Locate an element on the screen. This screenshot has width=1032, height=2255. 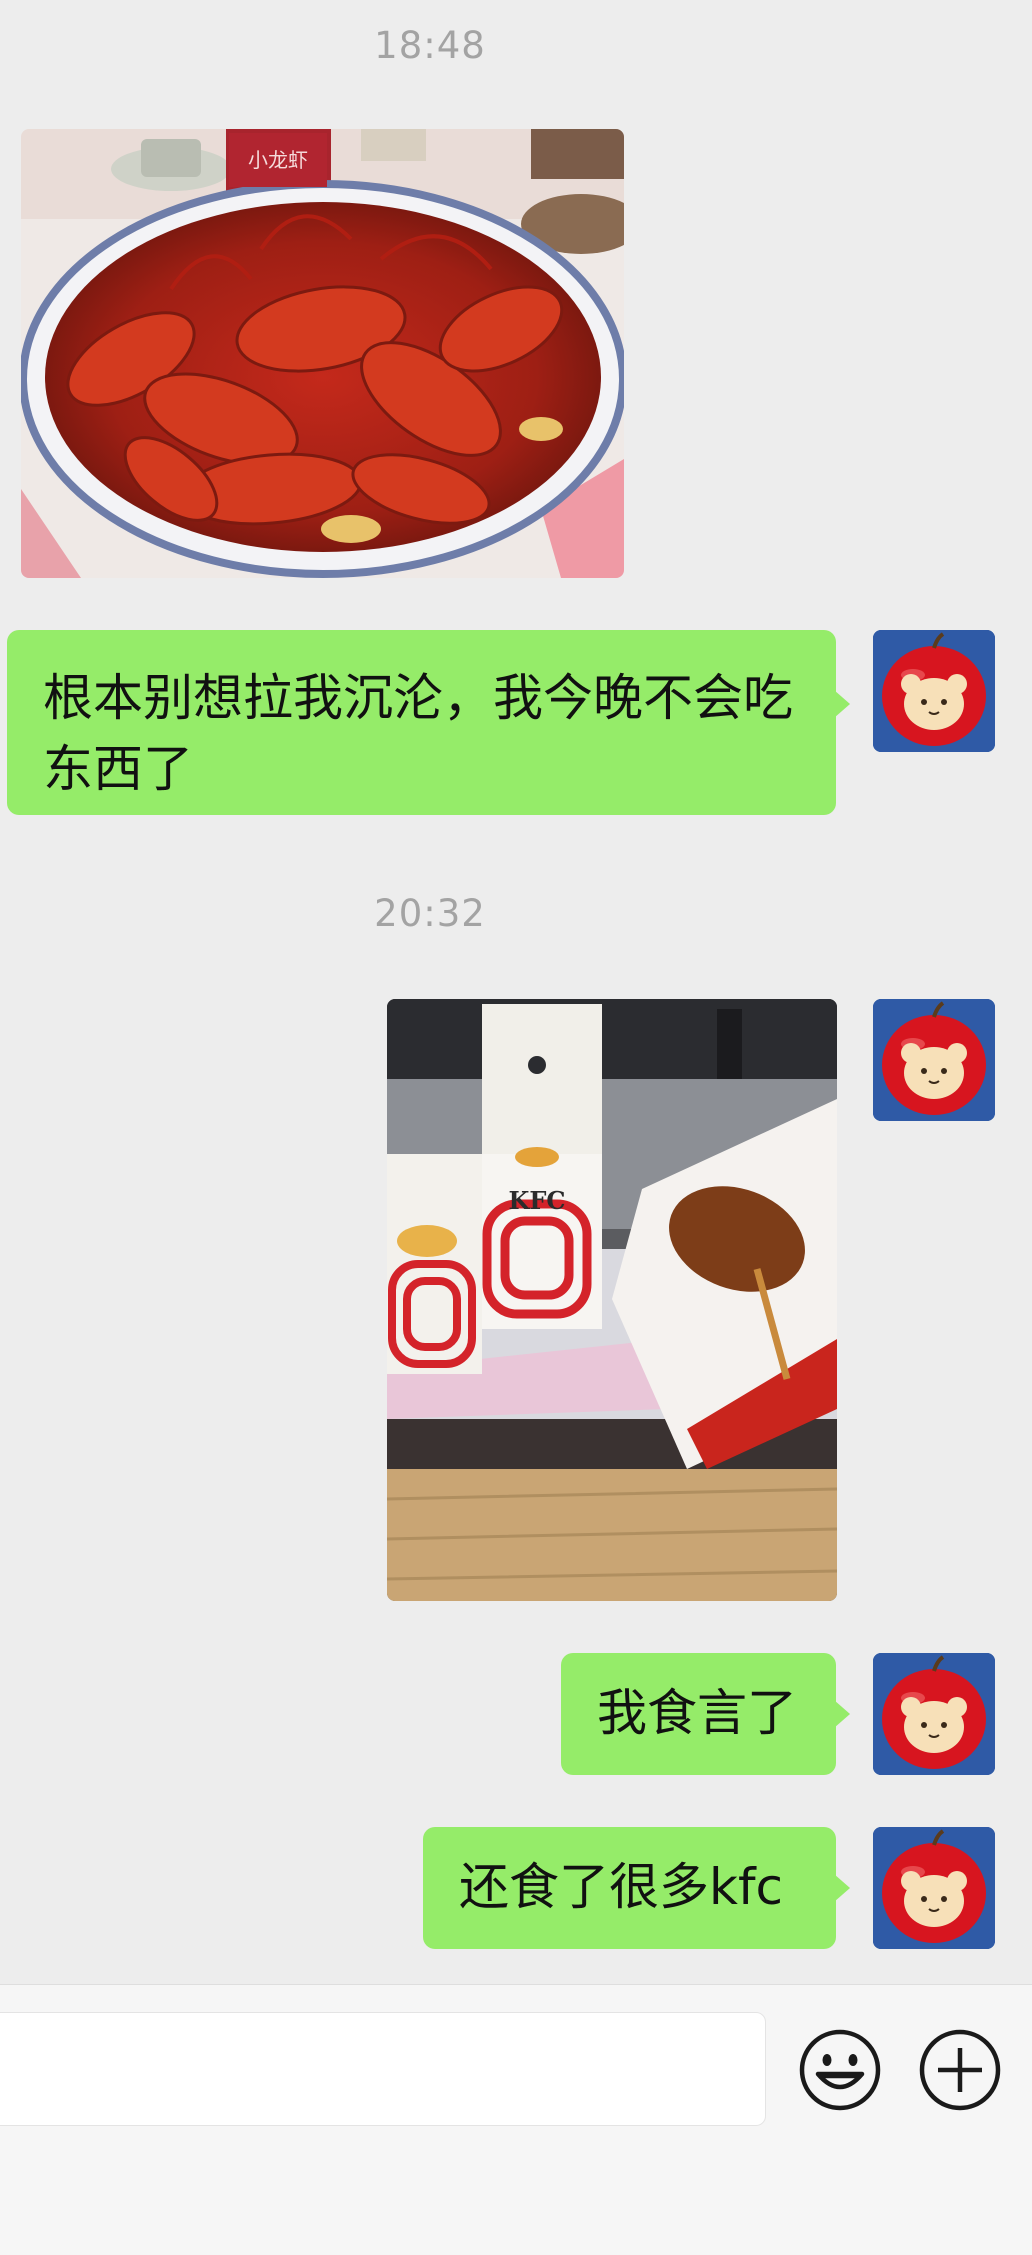
emoji-button is located at coordinates (840, 2070).